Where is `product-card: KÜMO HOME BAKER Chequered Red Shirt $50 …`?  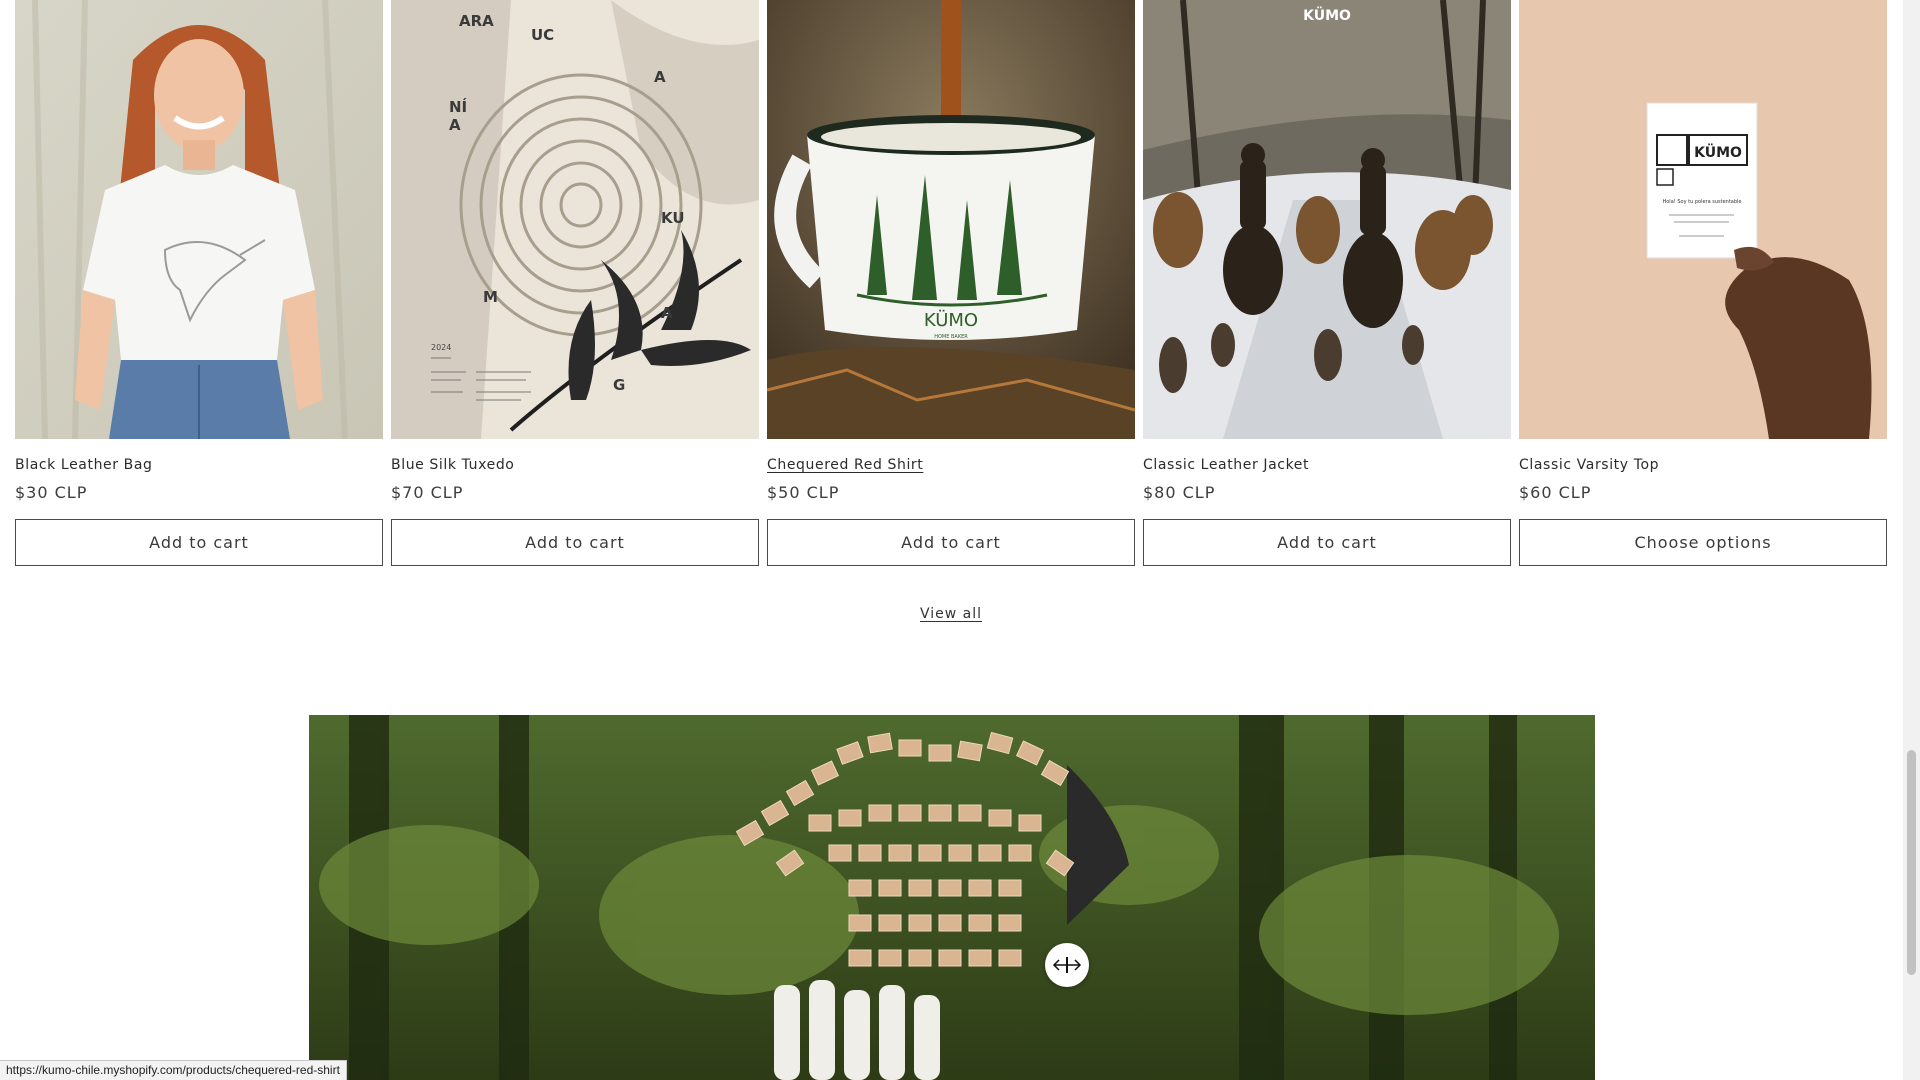
product-card: KÜMO HOME BAKER Chequered Red Shirt $50 … is located at coordinates (951, 283).